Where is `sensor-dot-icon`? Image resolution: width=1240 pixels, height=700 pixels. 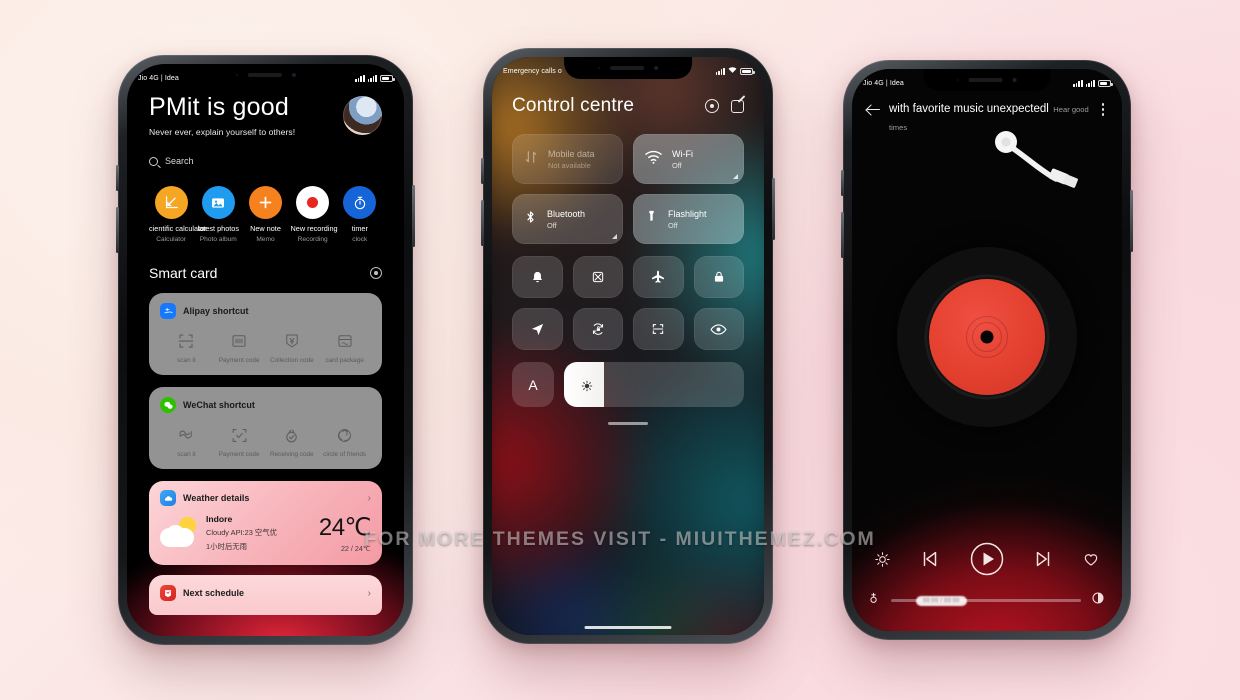
sensor-dot-icon is located at coordinates (598, 68).